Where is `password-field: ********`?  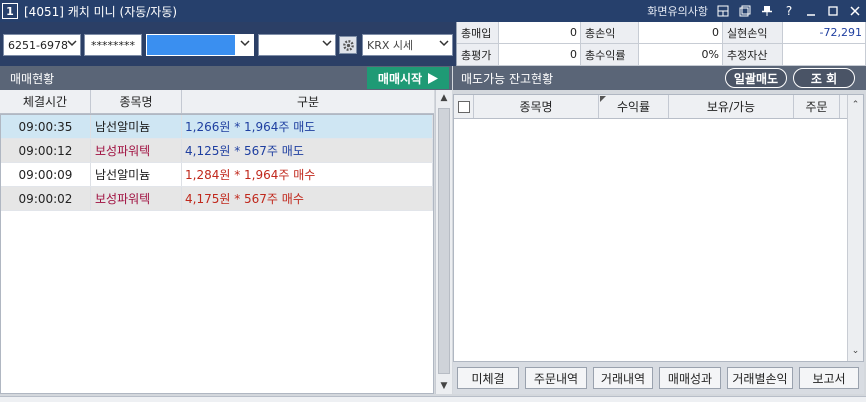
password-field: ******** is located at coordinates (113, 45).